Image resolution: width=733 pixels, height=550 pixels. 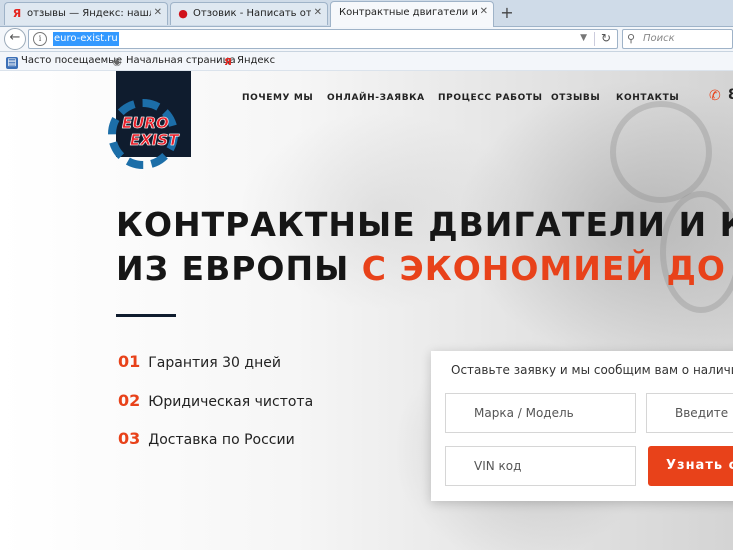 I want to click on phone-input: Введите но, so click(x=689, y=413).